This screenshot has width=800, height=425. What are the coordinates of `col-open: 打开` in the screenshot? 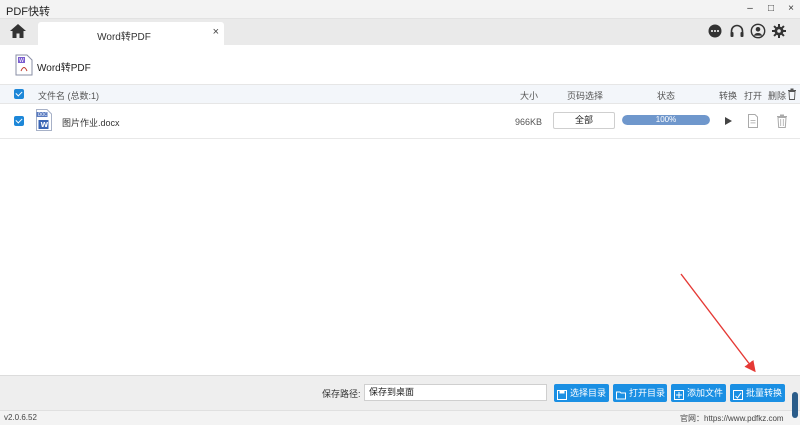 It's located at (753, 96).